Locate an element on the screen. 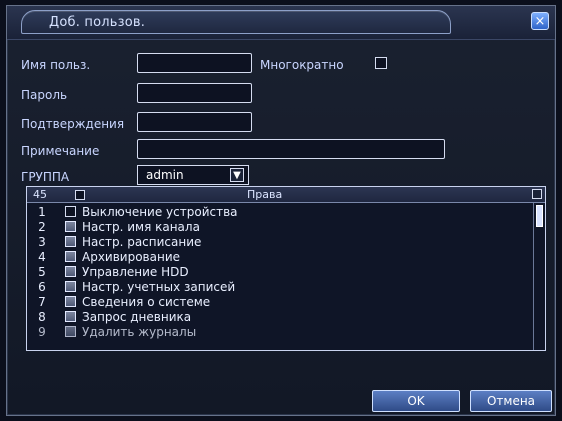  close-button: × is located at coordinates (540, 21).